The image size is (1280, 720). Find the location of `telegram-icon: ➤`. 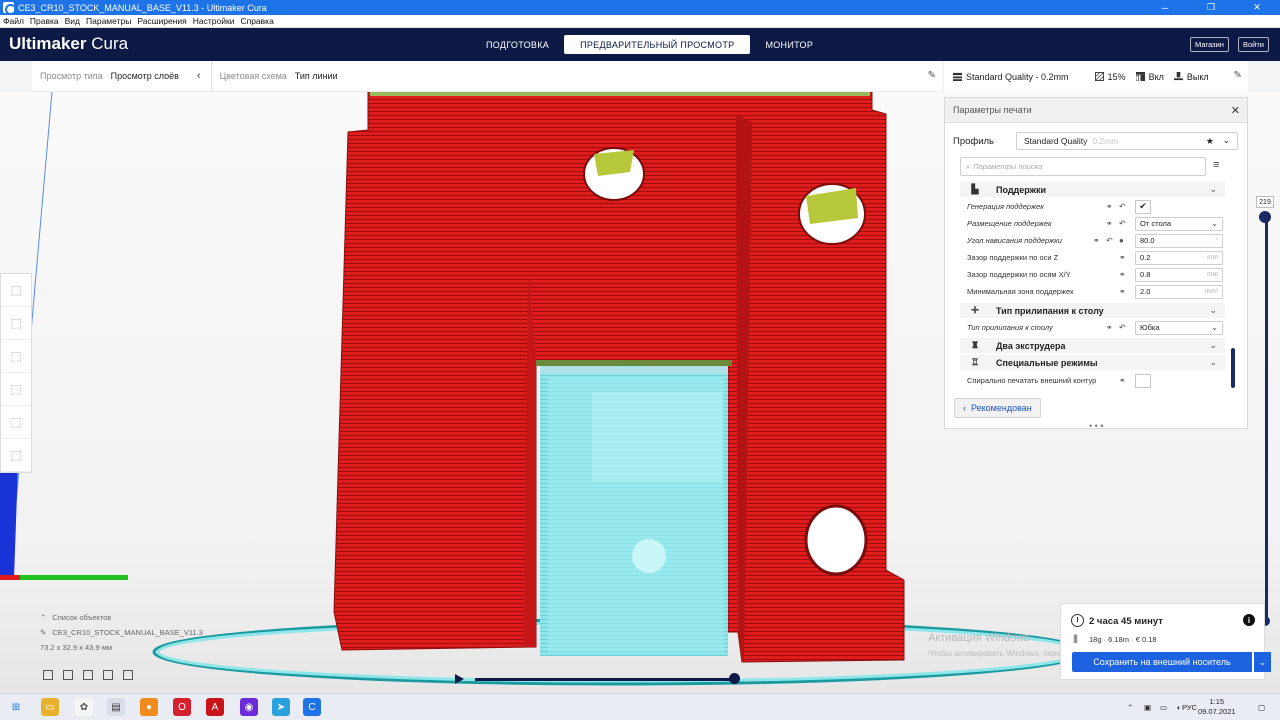

telegram-icon: ➤ is located at coordinates (281, 707).